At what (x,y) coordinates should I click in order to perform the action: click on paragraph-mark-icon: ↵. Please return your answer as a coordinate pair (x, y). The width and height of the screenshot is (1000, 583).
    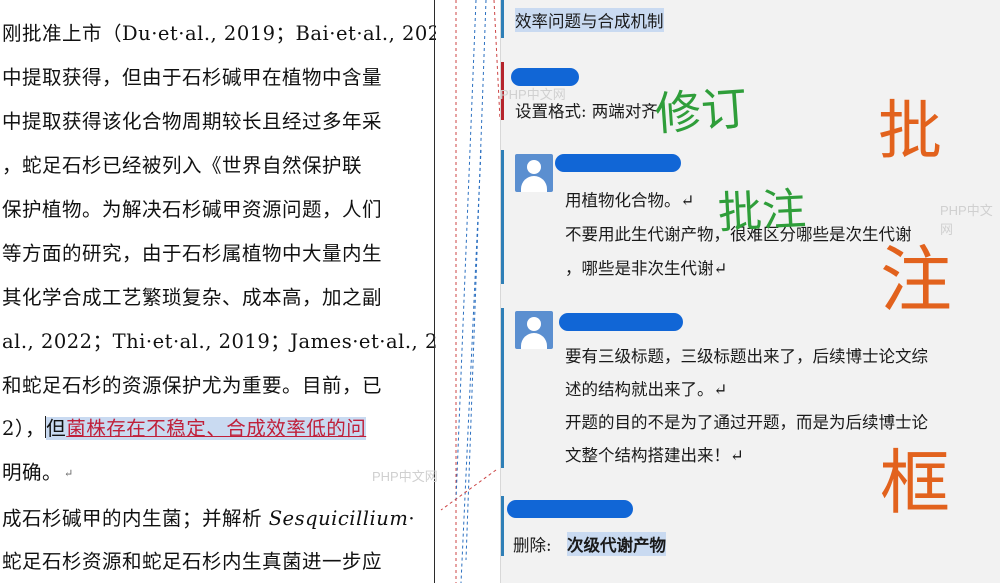
    Looking at the image, I should click on (69, 473).